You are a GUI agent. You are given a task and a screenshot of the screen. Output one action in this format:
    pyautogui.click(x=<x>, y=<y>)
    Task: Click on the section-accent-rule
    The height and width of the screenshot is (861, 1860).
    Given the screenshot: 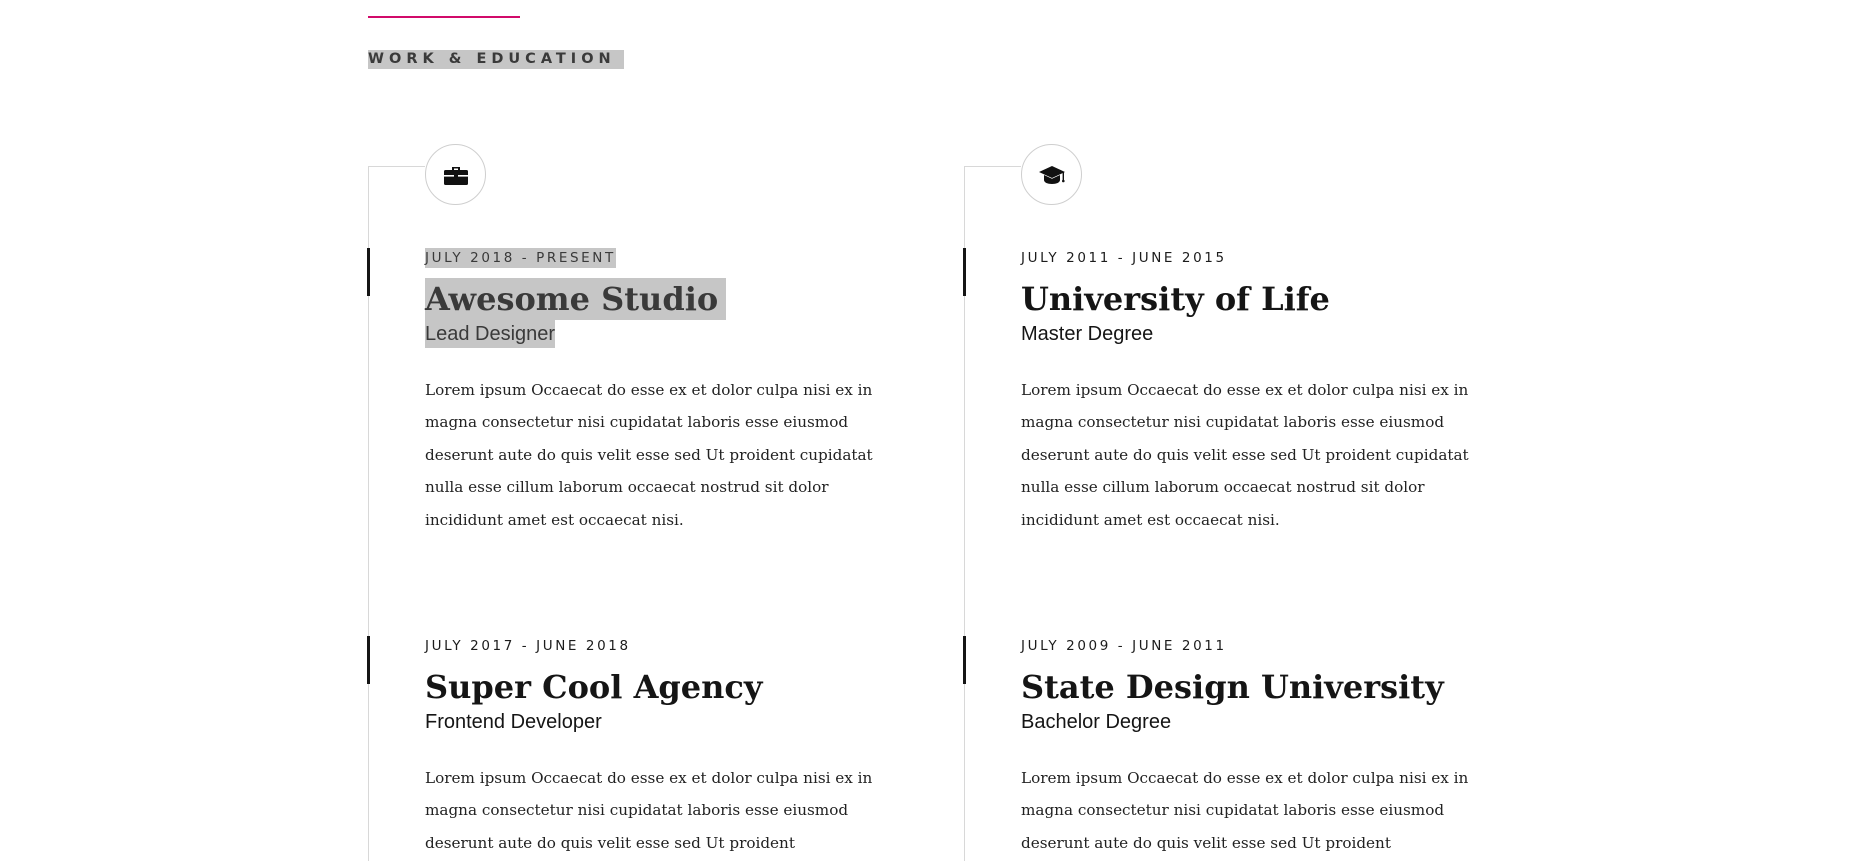 What is the action you would take?
    pyautogui.click(x=444, y=17)
    